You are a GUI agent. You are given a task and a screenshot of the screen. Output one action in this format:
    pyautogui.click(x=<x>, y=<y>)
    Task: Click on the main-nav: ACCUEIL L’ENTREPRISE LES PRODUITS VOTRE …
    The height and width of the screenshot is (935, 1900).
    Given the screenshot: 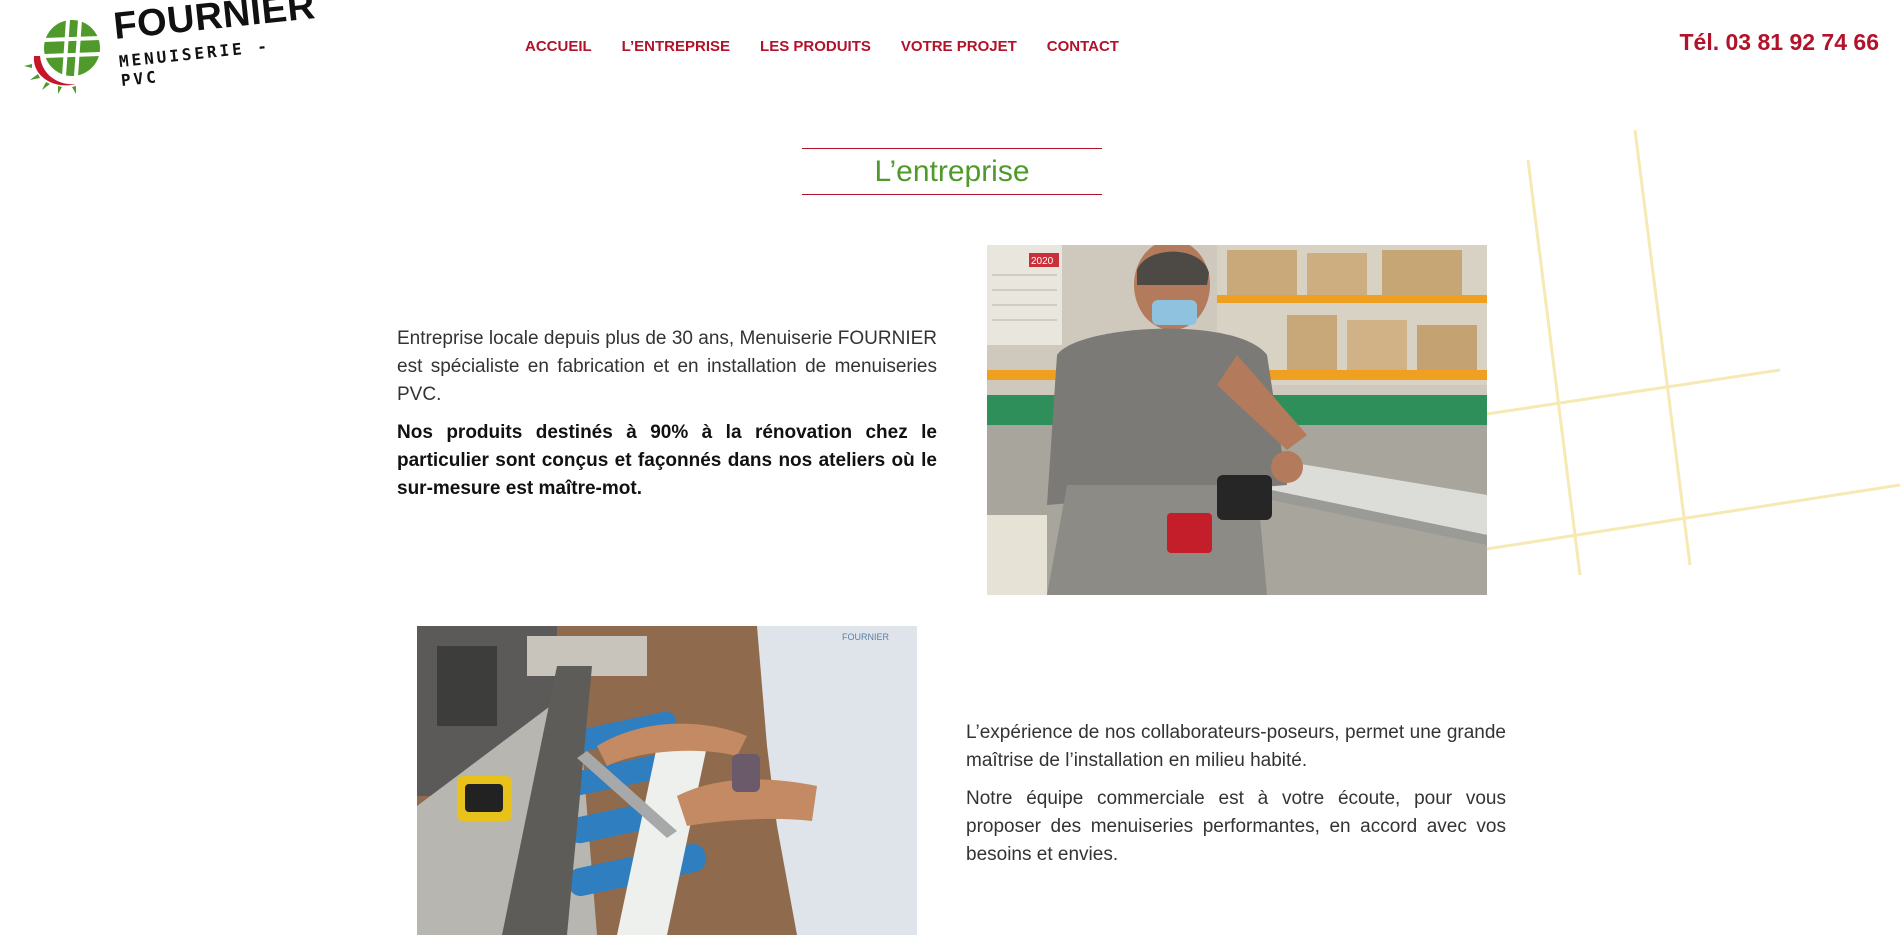 What is the action you would take?
    pyautogui.click(x=837, y=46)
    